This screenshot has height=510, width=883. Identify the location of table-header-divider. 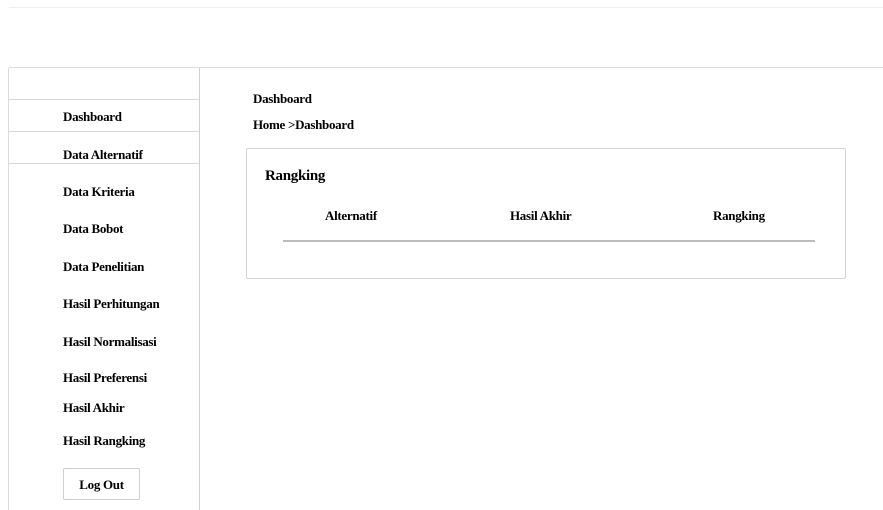
(549, 241).